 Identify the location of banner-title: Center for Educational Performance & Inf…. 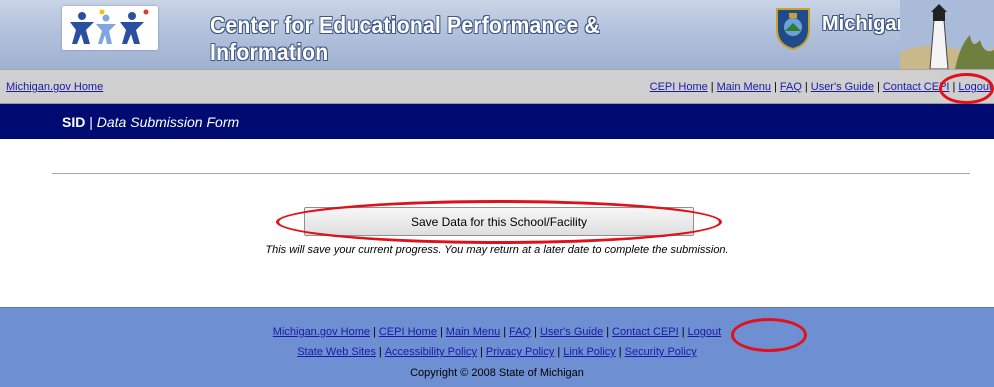
(405, 38).